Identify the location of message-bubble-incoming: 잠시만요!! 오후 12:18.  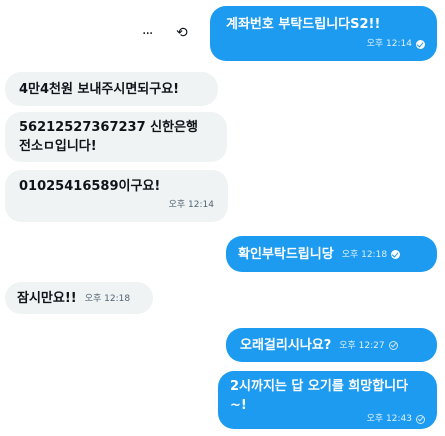
(79, 298).